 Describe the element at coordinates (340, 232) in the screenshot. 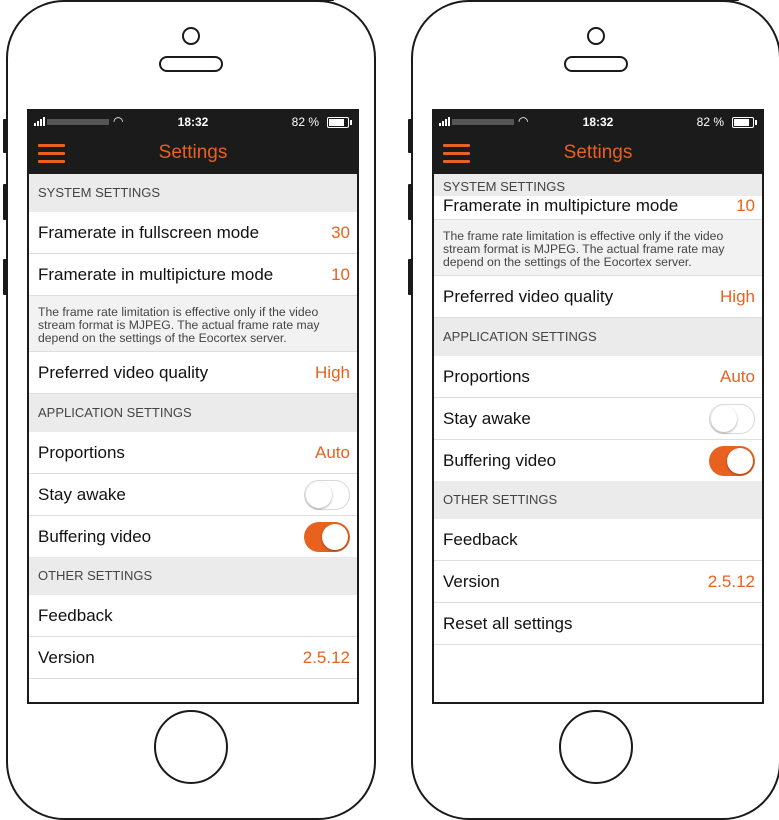

I see `setting-value: 30` at that location.